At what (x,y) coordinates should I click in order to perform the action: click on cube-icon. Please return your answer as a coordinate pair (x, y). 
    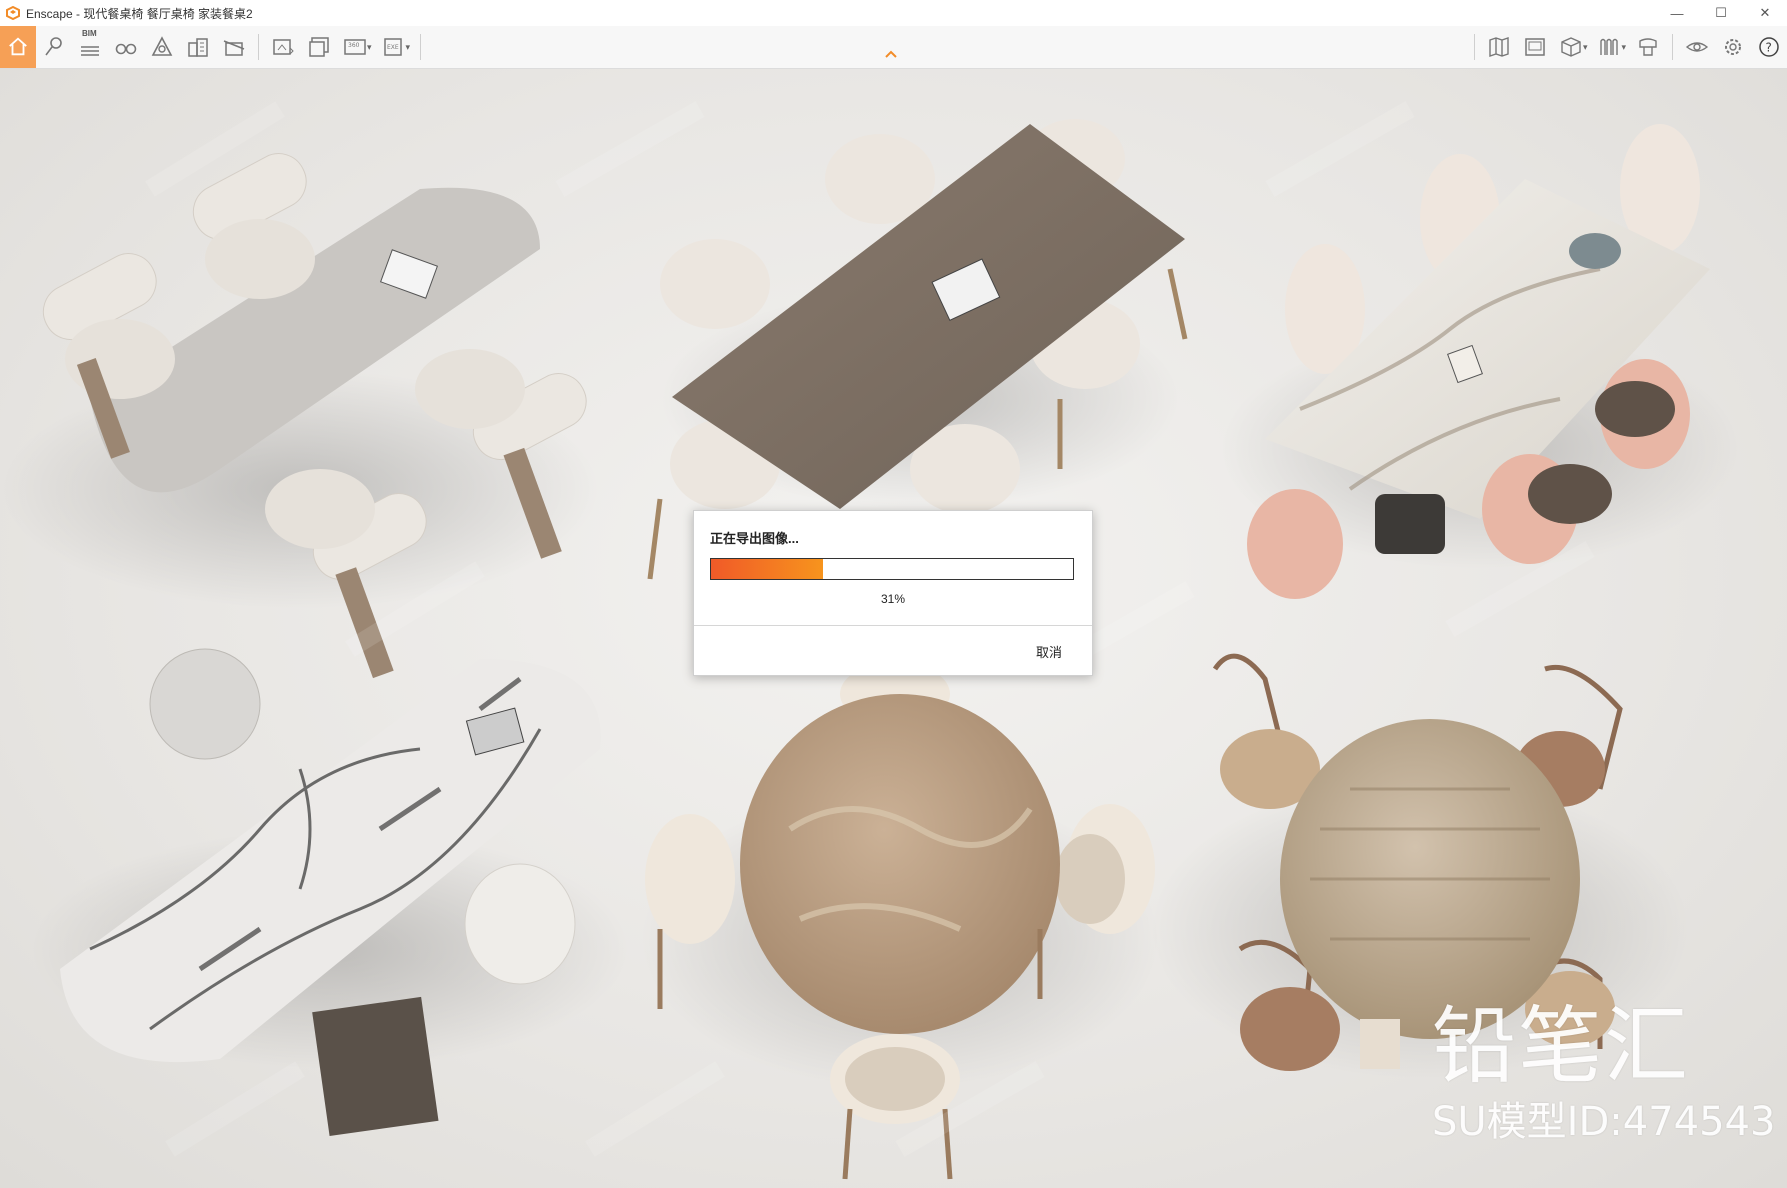
    Looking at the image, I should click on (1571, 47).